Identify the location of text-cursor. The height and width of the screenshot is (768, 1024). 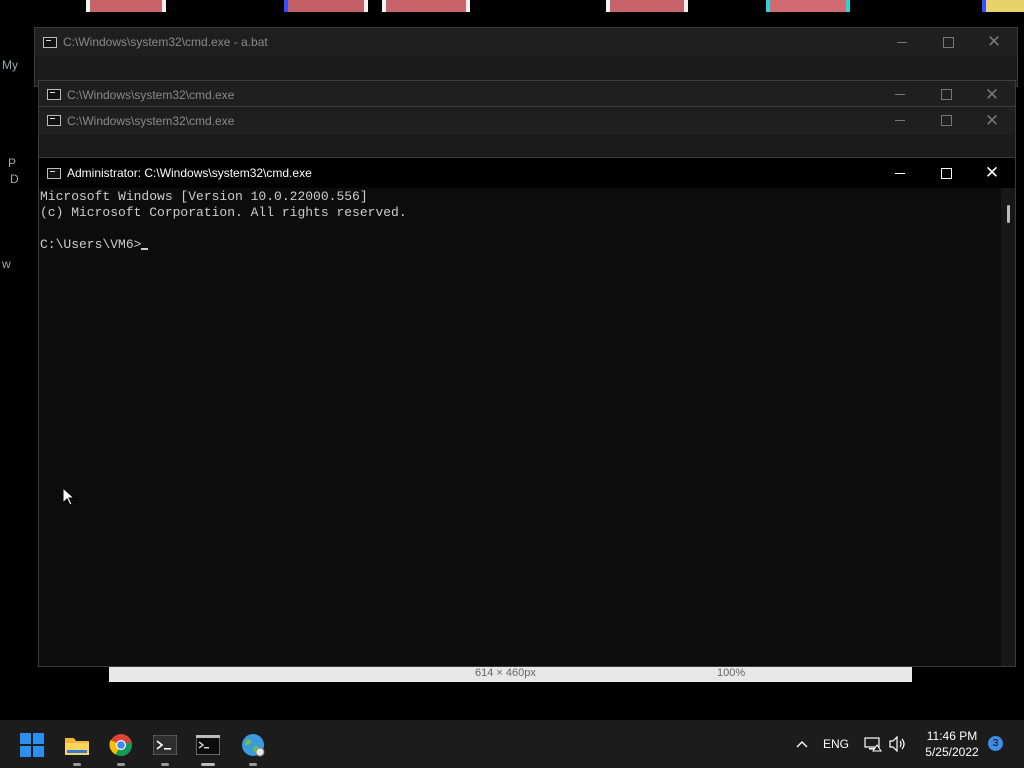
(145, 249).